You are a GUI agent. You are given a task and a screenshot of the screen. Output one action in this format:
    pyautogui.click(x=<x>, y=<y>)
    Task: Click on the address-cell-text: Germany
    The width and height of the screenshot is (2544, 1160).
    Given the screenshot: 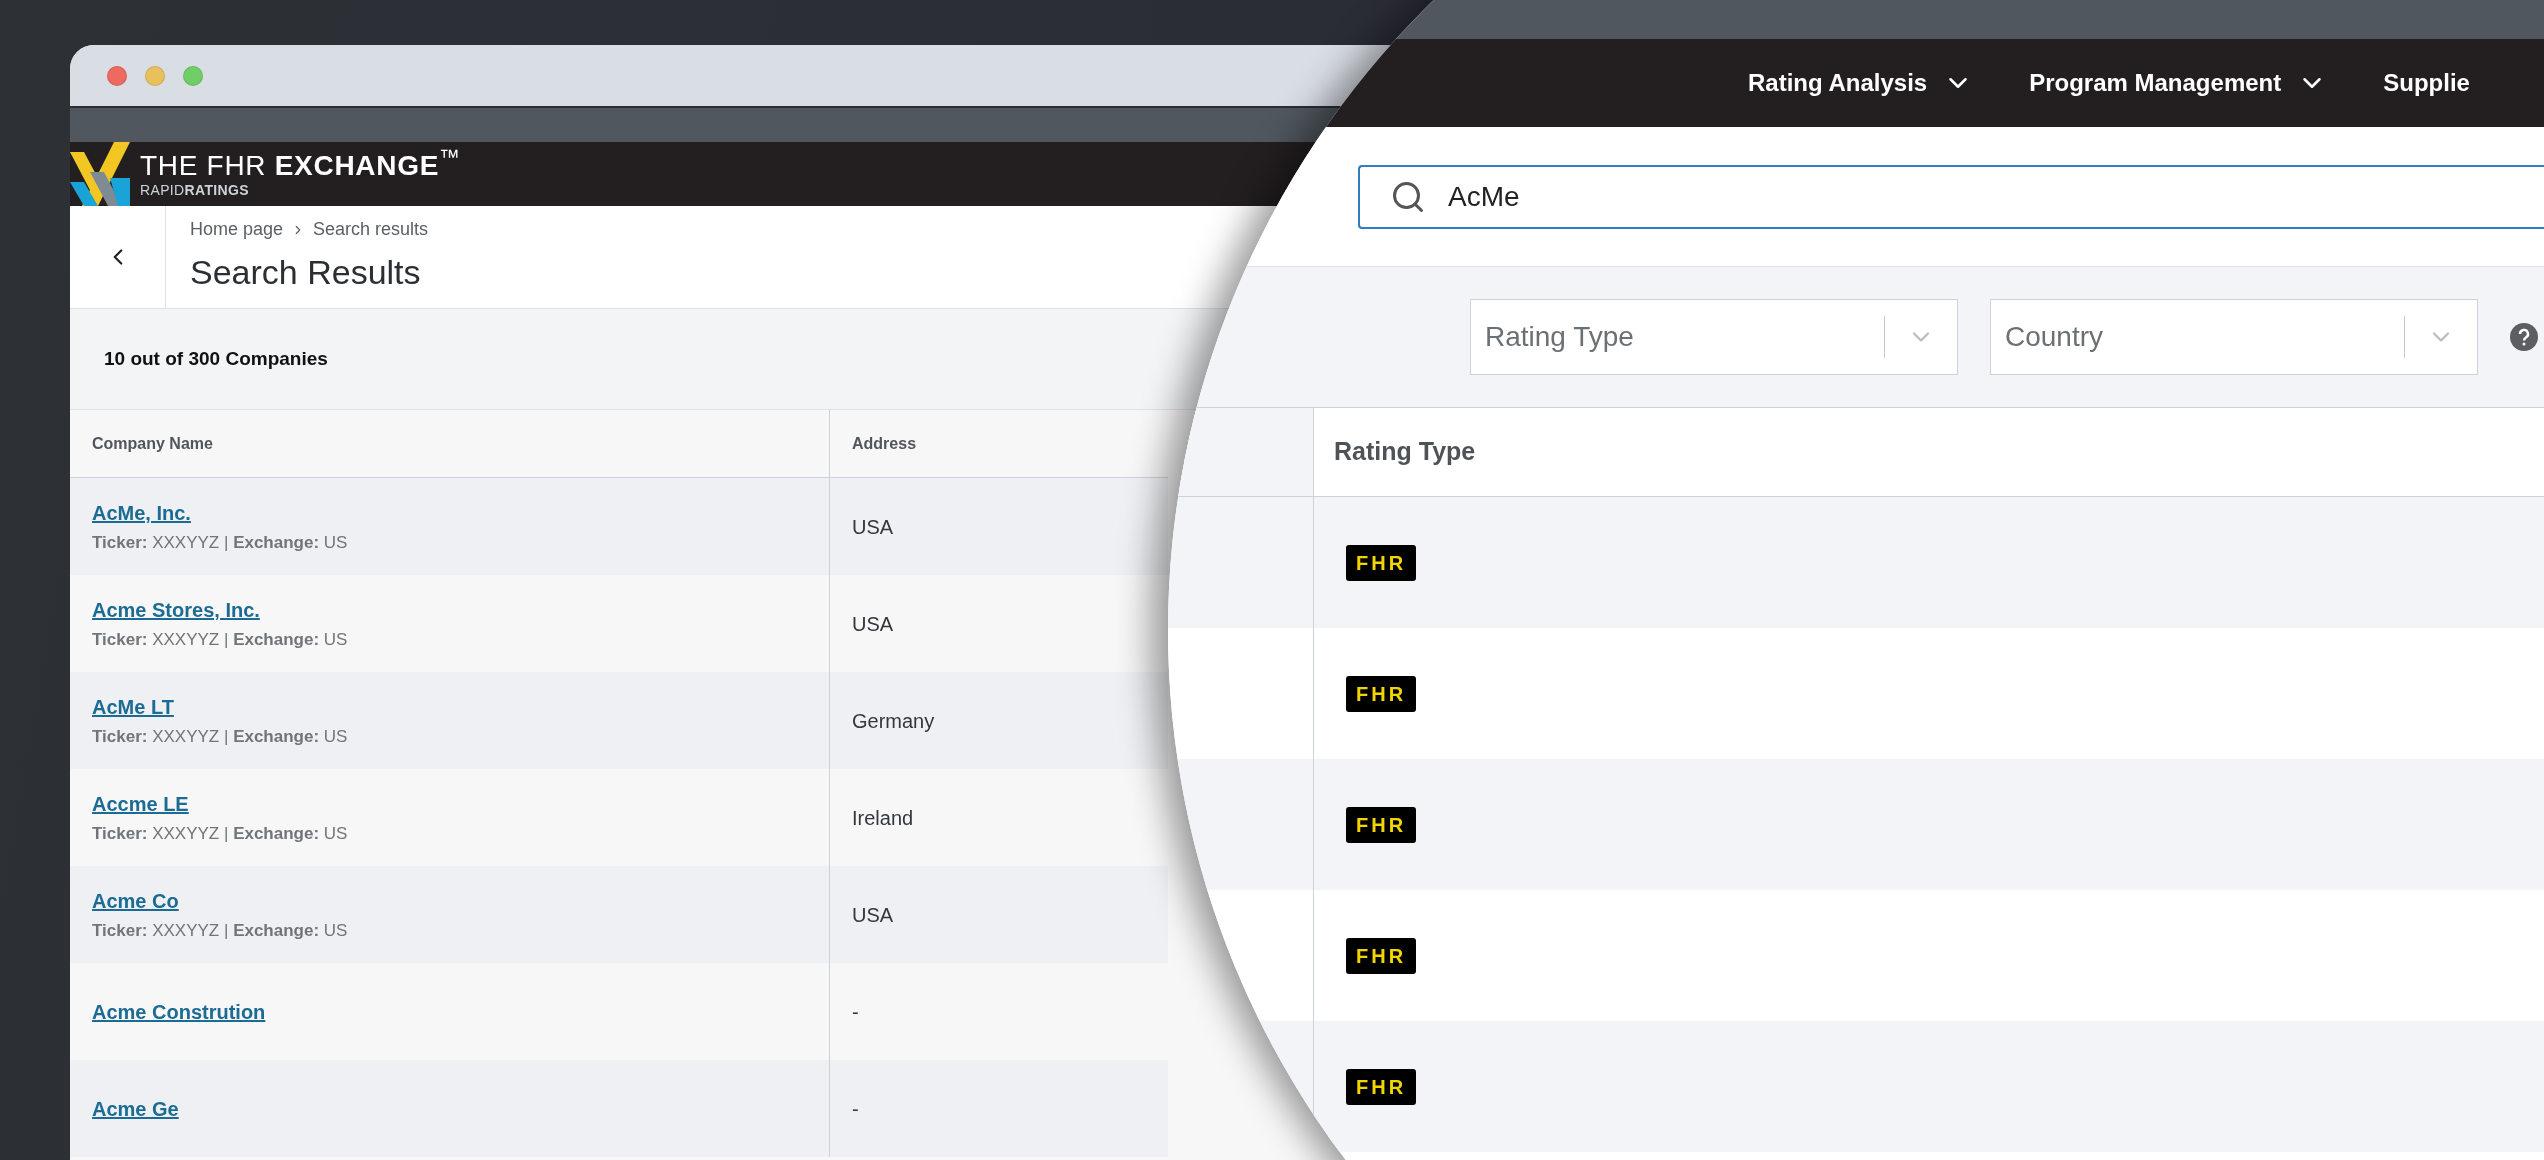 What is the action you would take?
    pyautogui.click(x=893, y=721)
    